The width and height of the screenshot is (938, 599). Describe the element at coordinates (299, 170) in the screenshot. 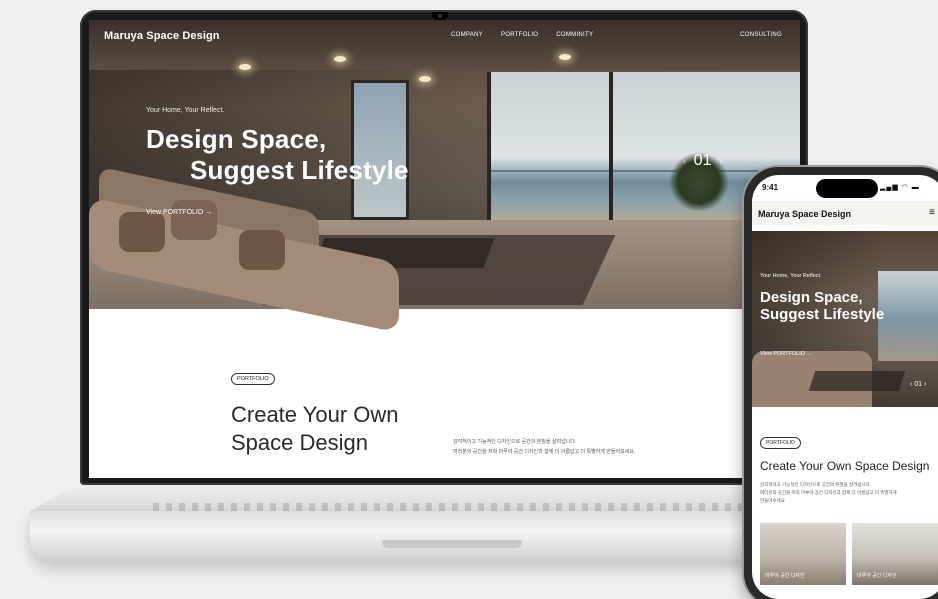

I see `hero-title-line2: Suggest Lifestyle` at that location.